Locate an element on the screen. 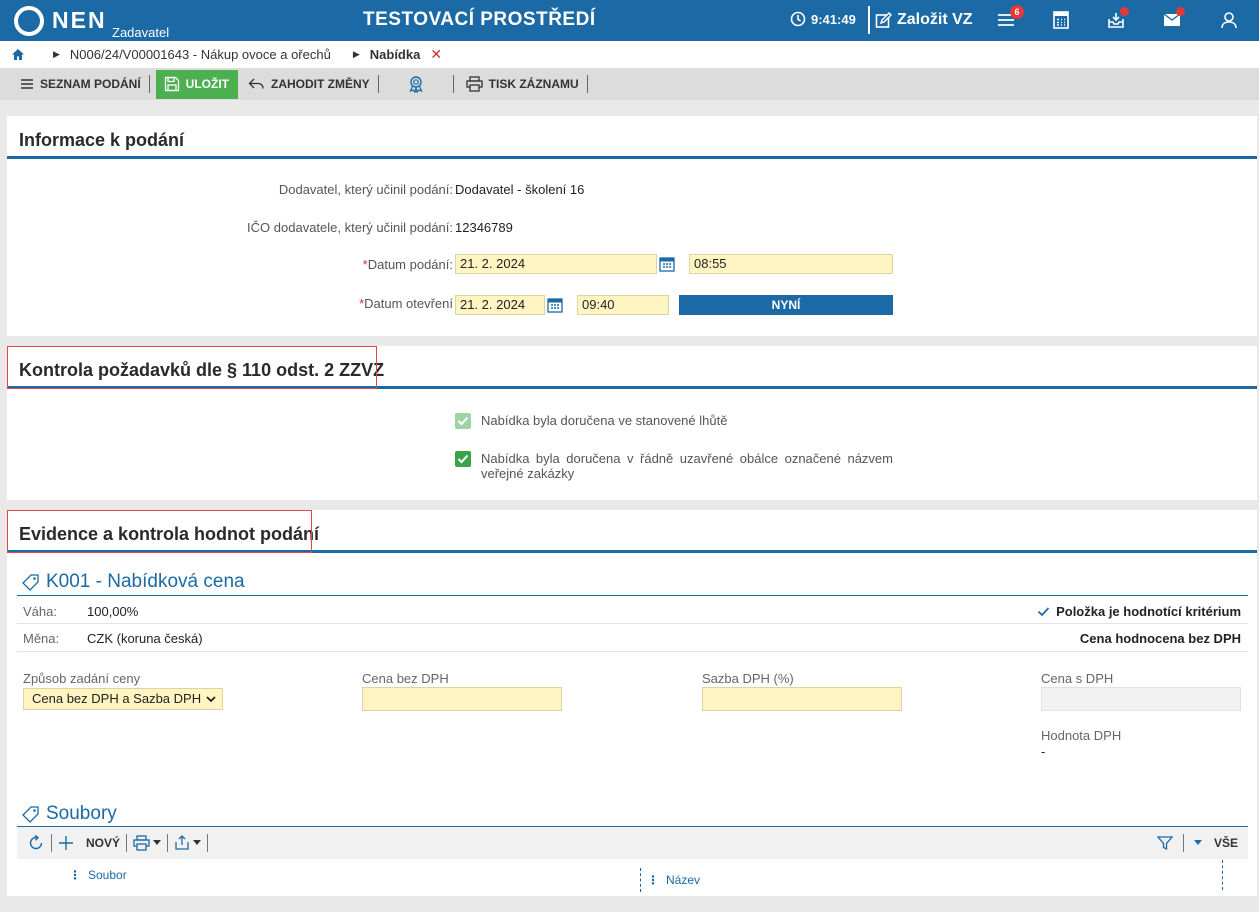 This screenshot has width=1259, height=912. home-icon is located at coordinates (18, 54).